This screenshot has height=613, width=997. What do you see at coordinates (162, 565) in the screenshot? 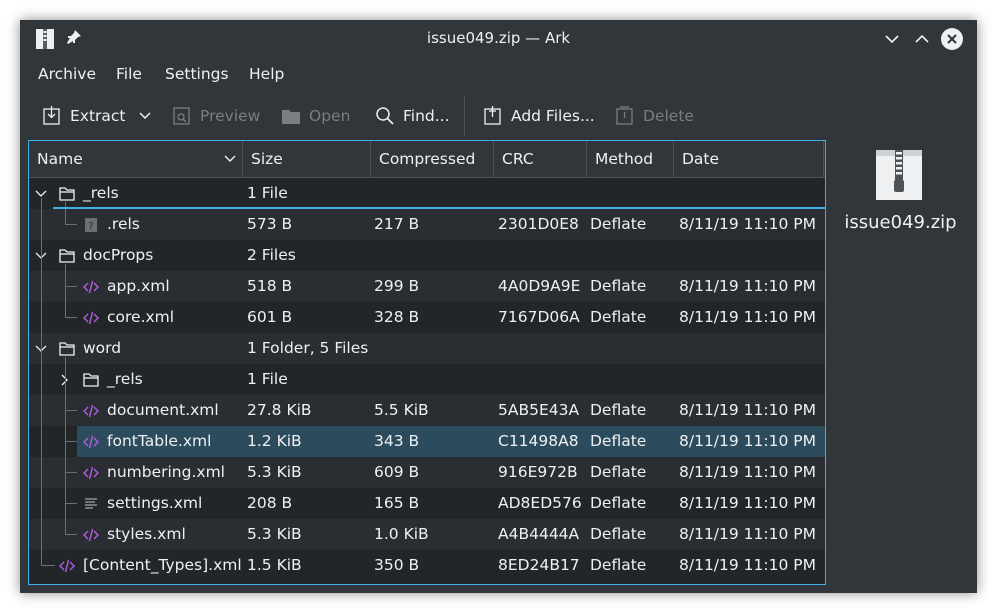
I see `file-name-label: [Content_Types].xml` at bounding box center [162, 565].